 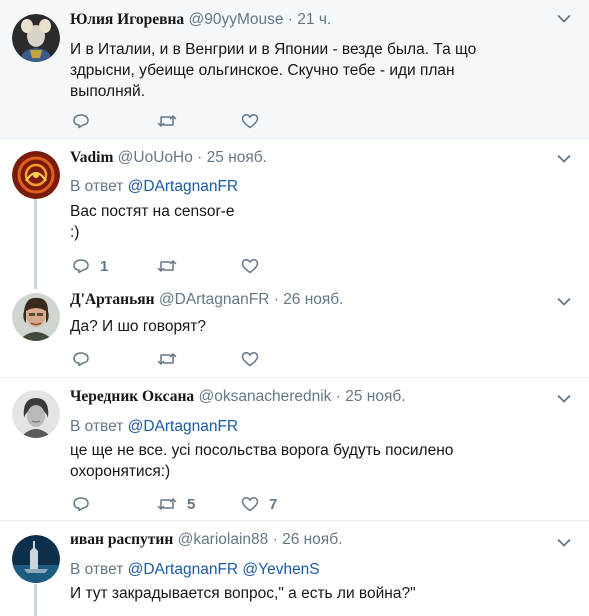 I want to click on display-name: Vadim, so click(x=91, y=157).